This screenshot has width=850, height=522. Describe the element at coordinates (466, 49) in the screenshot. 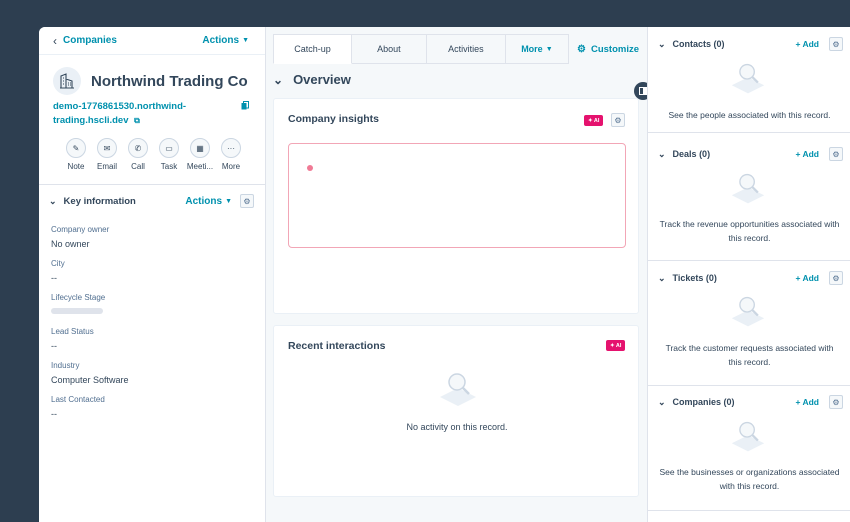

I see `tab-activities: Activities` at that location.